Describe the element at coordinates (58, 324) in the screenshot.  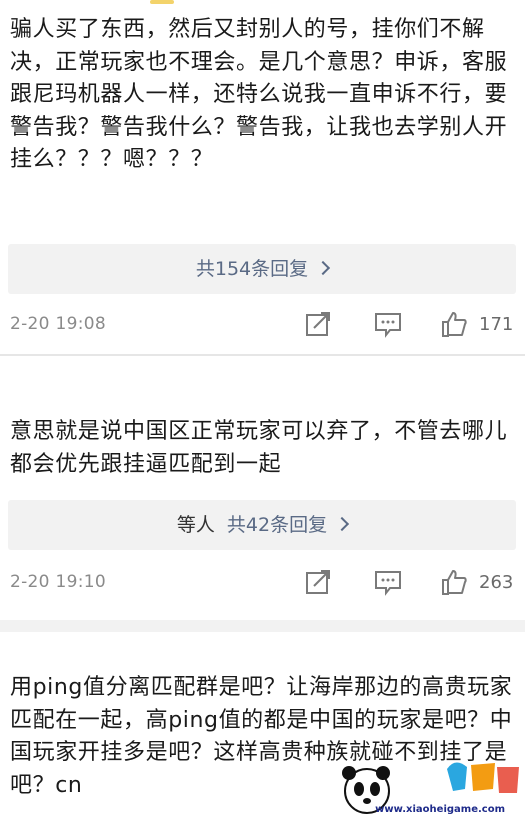
I see `comment-time: 2-20 19:08` at that location.